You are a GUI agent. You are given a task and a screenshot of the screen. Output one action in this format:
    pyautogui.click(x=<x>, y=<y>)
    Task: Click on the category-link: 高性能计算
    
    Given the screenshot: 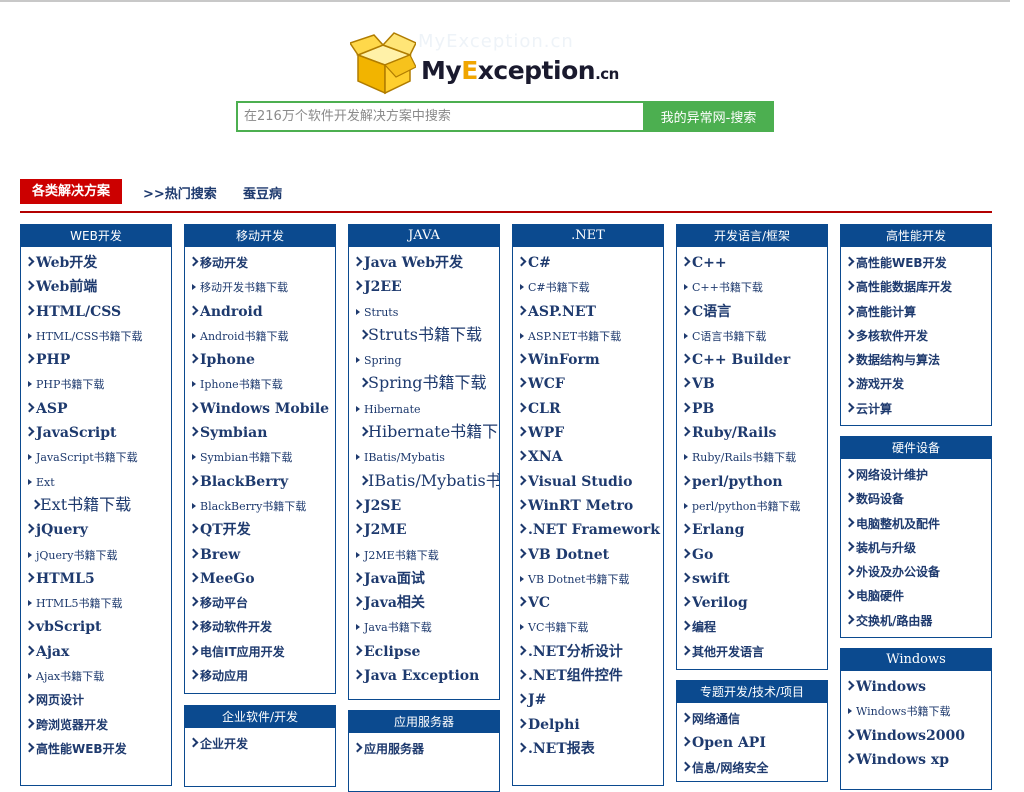 What is the action you would take?
    pyautogui.click(x=918, y=311)
    